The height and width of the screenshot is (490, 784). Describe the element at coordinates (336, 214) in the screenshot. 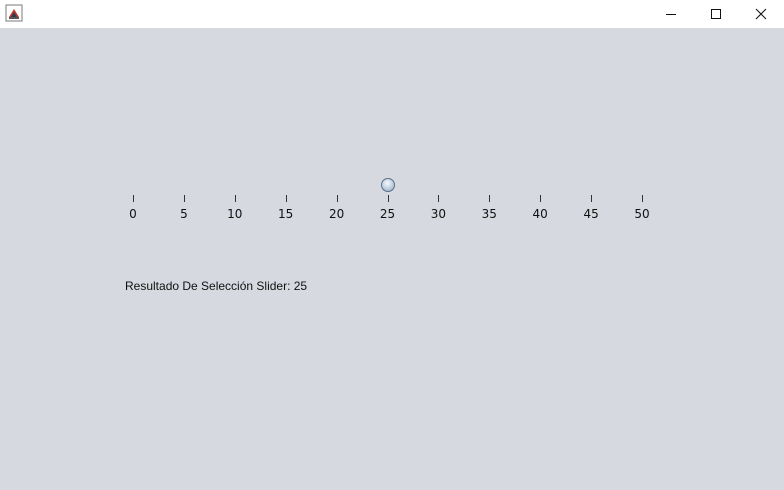

I see `slider-tick-label: 20` at that location.